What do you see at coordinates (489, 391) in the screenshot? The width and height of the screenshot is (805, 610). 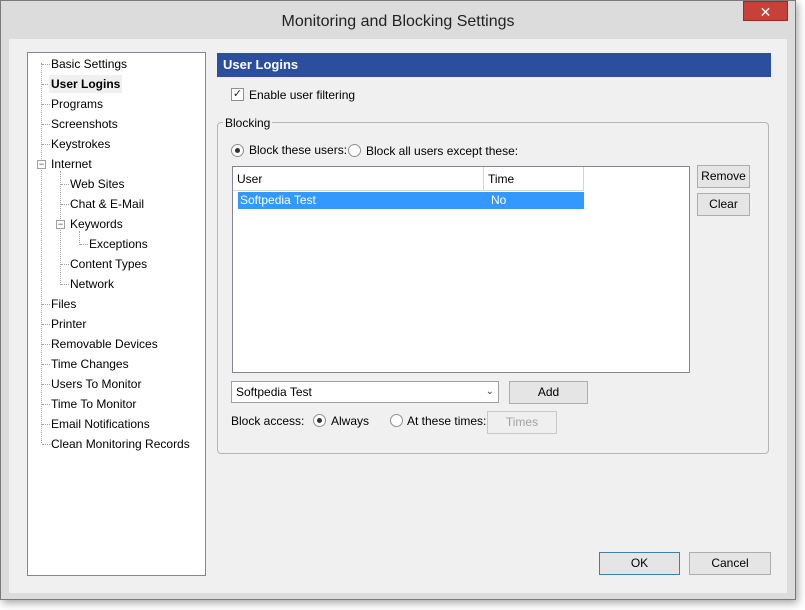 I see `chevron-down-icon: ⌄` at bounding box center [489, 391].